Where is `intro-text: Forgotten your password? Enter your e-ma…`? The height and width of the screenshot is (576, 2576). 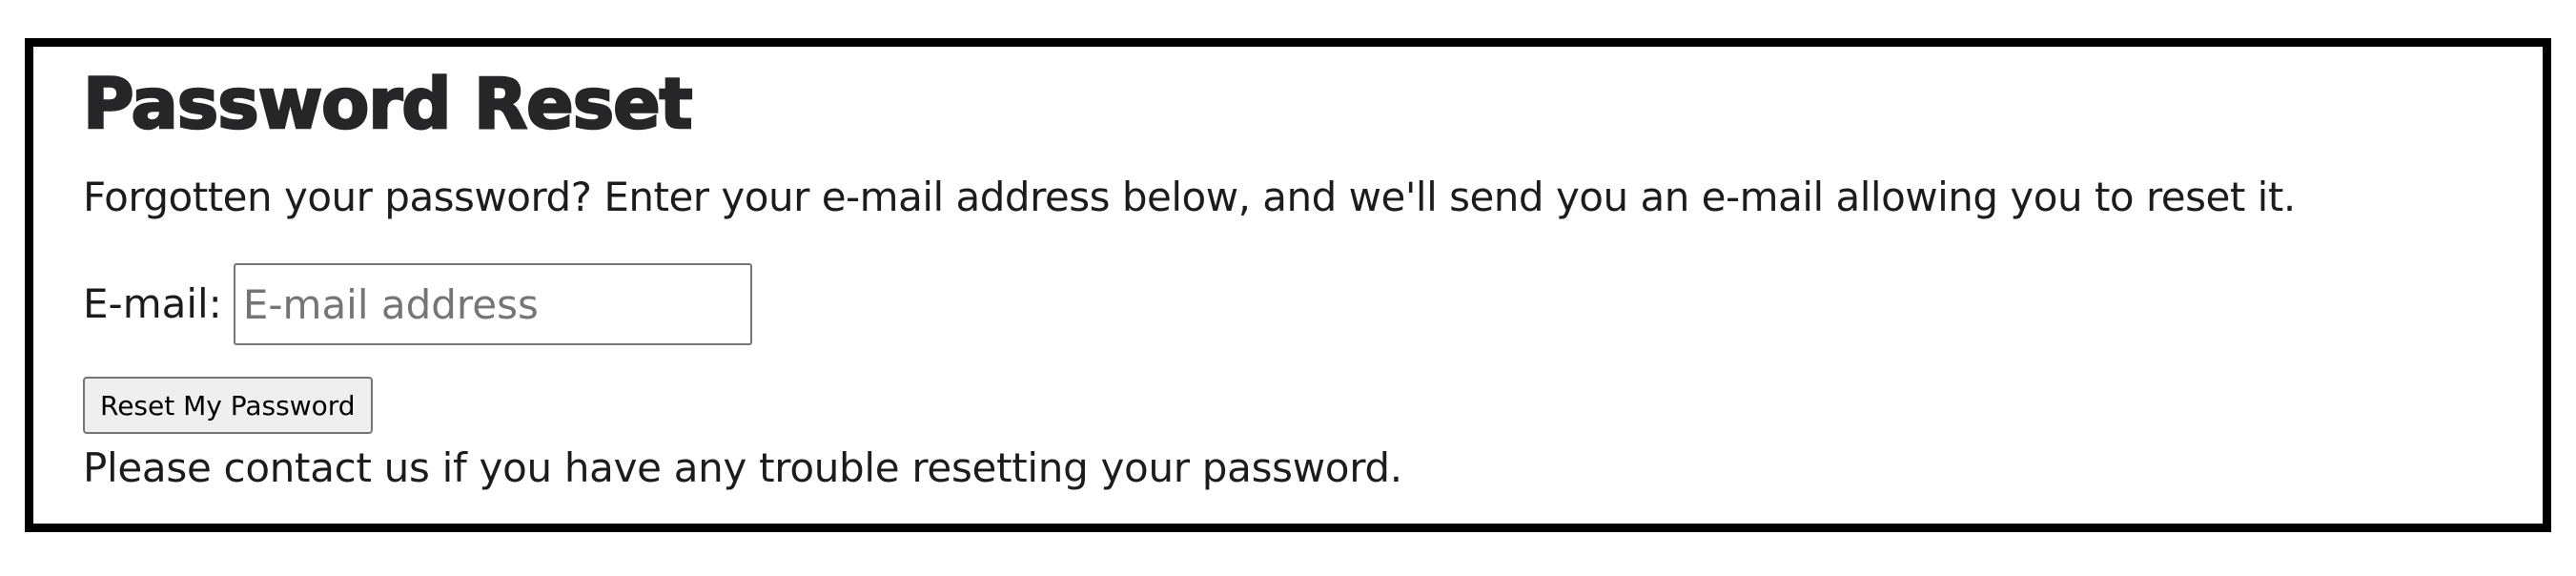 intro-text: Forgotten your password? Enter your e-ma… is located at coordinates (1189, 197).